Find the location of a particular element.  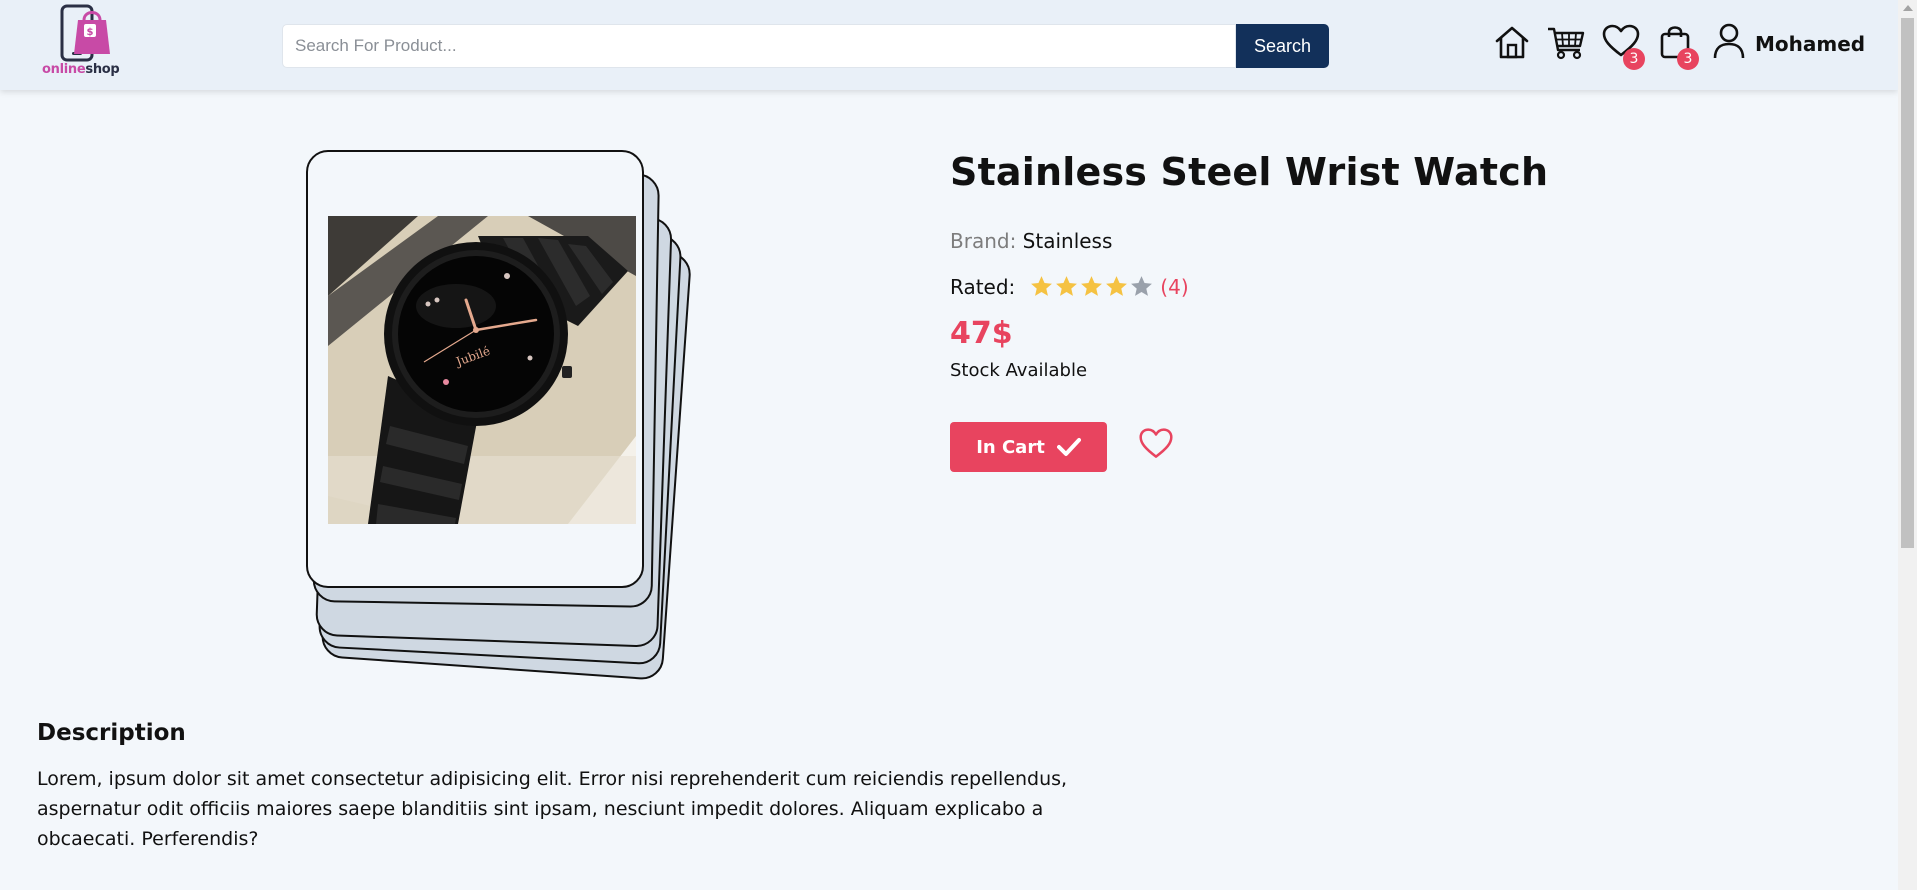

heart-outline-icon is located at coordinates (1156, 443).